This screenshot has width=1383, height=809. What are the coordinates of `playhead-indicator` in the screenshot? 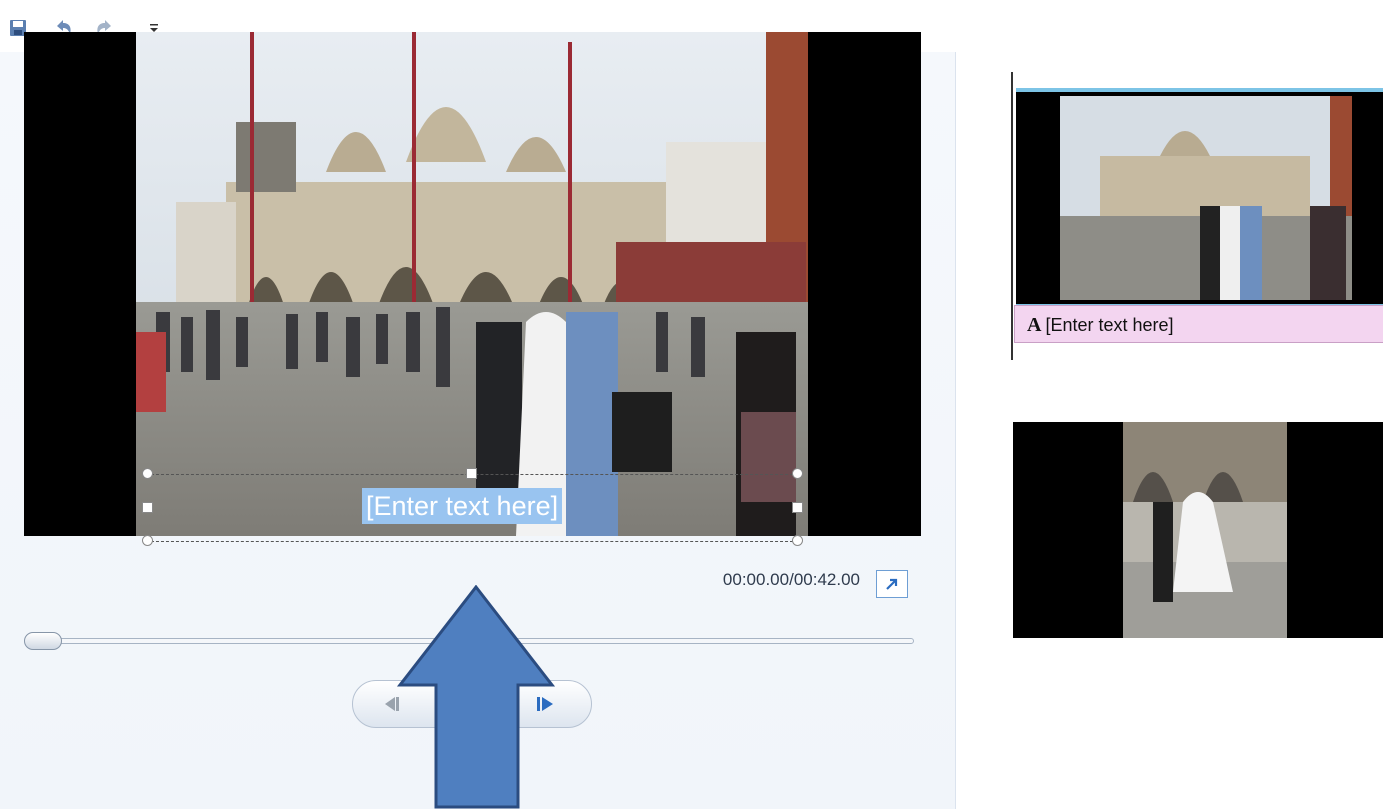 It's located at (1012, 216).